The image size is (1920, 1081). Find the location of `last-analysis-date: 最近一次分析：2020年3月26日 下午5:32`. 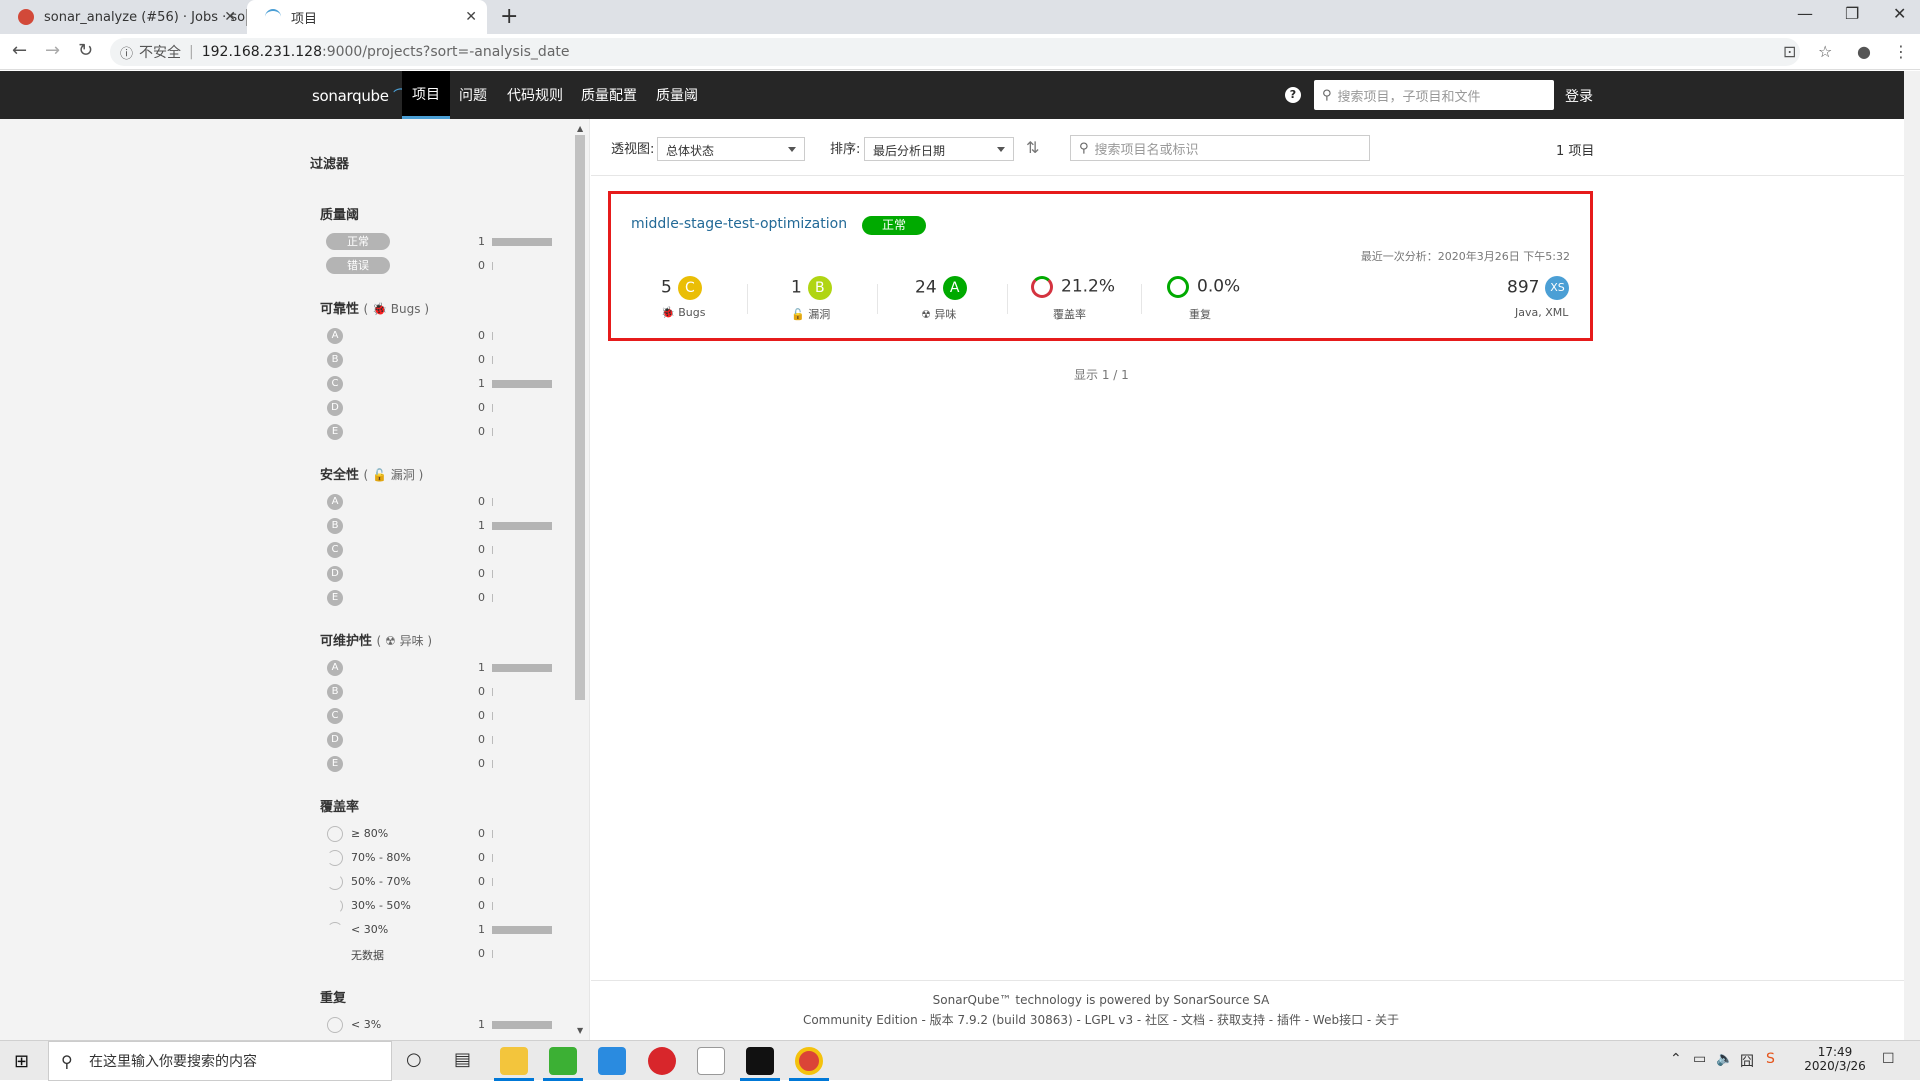

last-analysis-date: 最近一次分析：2020年3月26日 下午5:32 is located at coordinates (1465, 256).